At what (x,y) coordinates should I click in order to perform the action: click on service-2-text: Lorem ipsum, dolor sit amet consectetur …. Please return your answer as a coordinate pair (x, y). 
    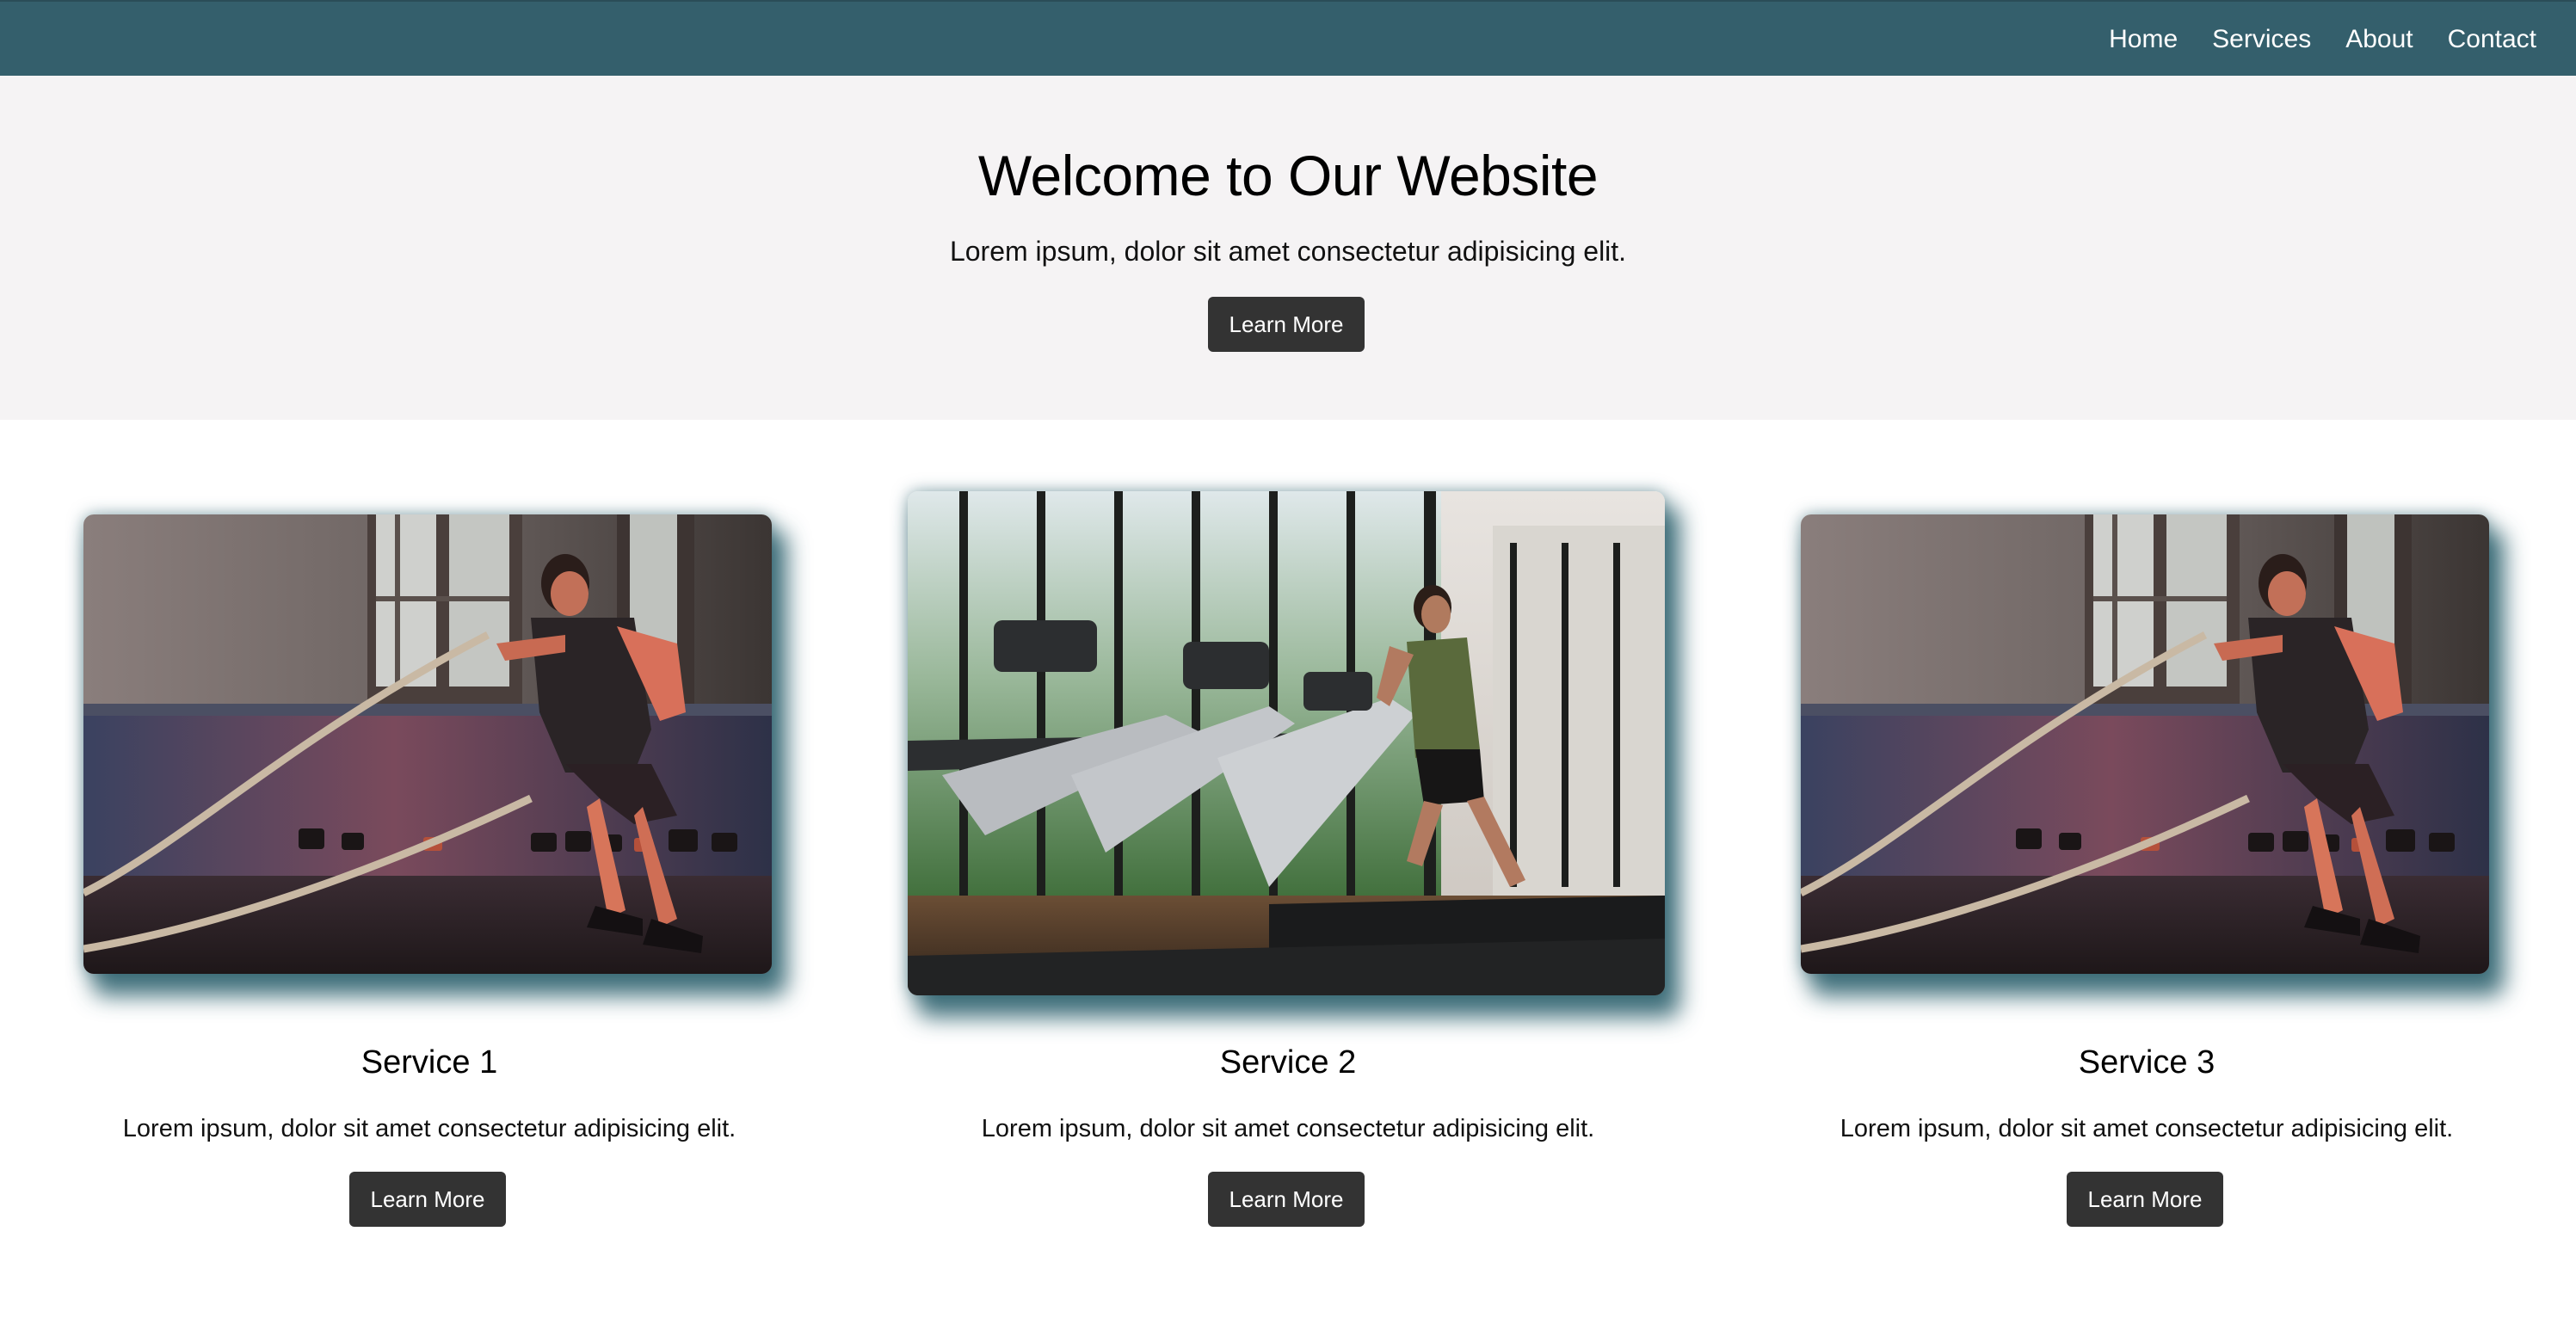
    Looking at the image, I should click on (1288, 1128).